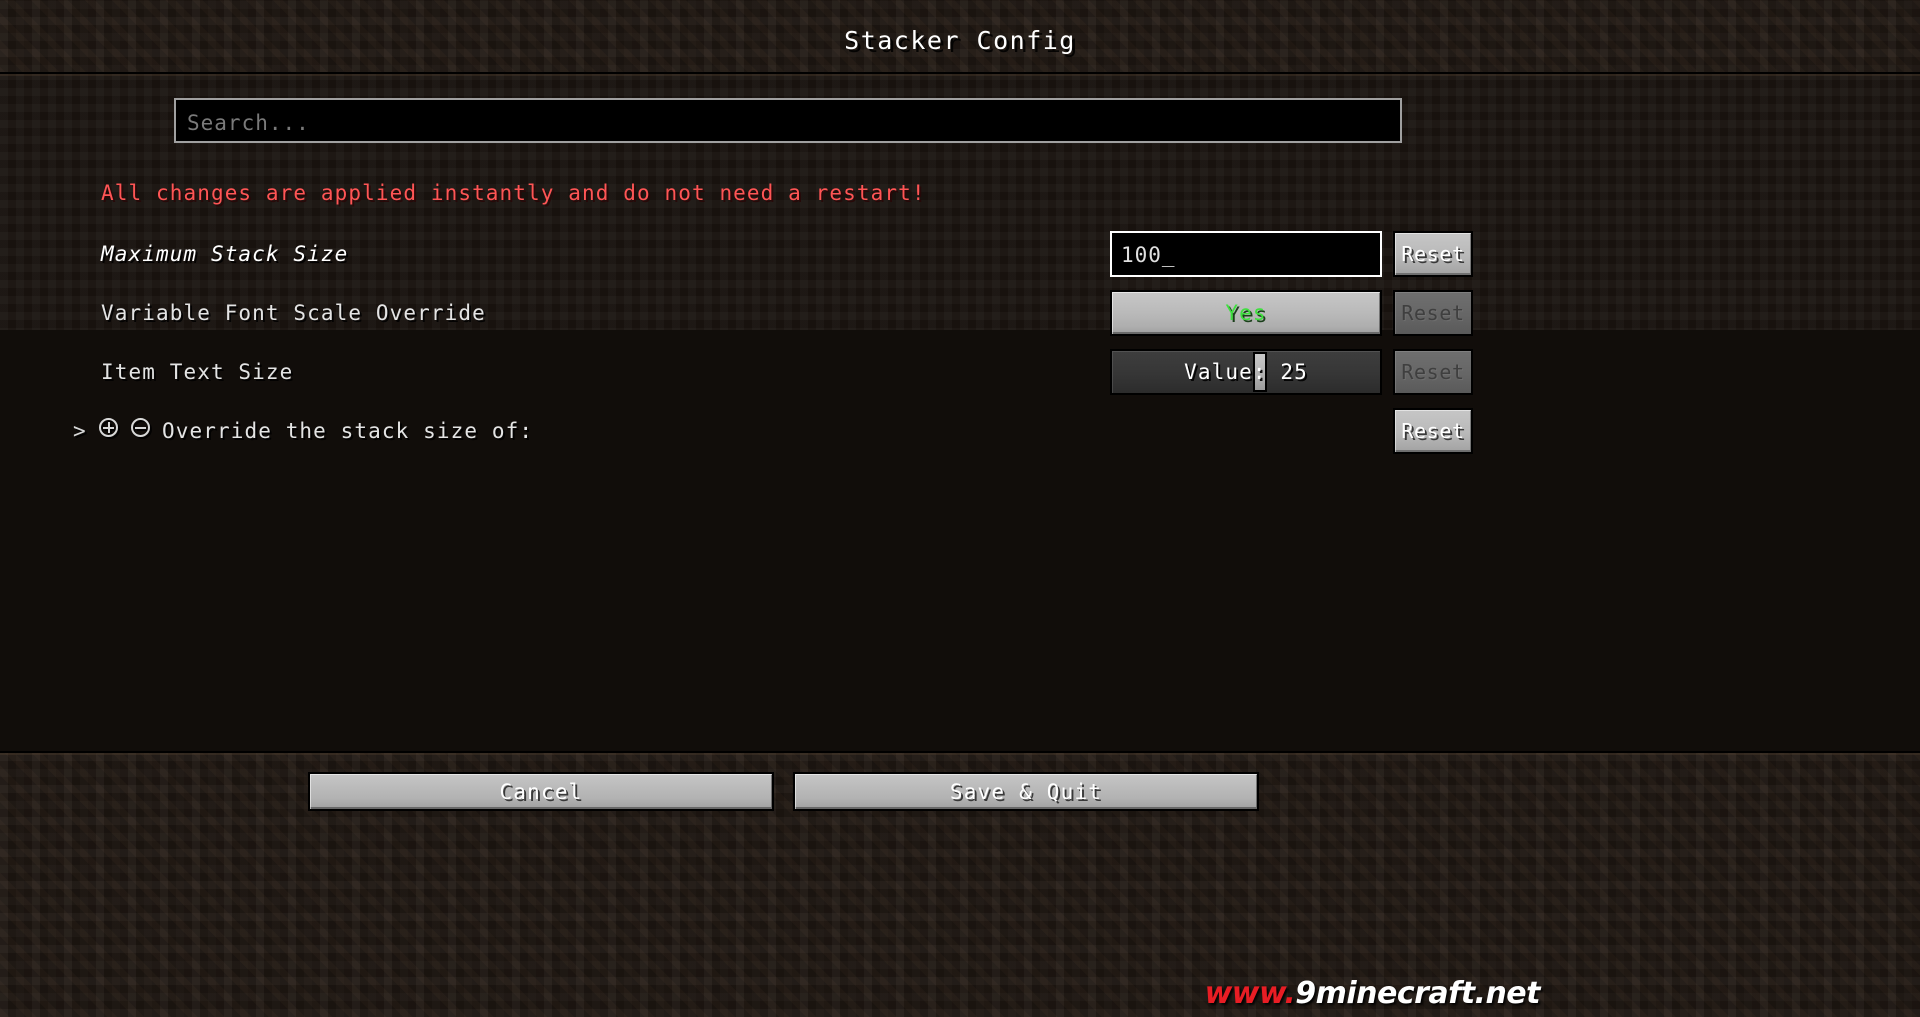 This screenshot has width=1920, height=1017. I want to click on item-text-size-slider: Value: 25, so click(1246, 372).